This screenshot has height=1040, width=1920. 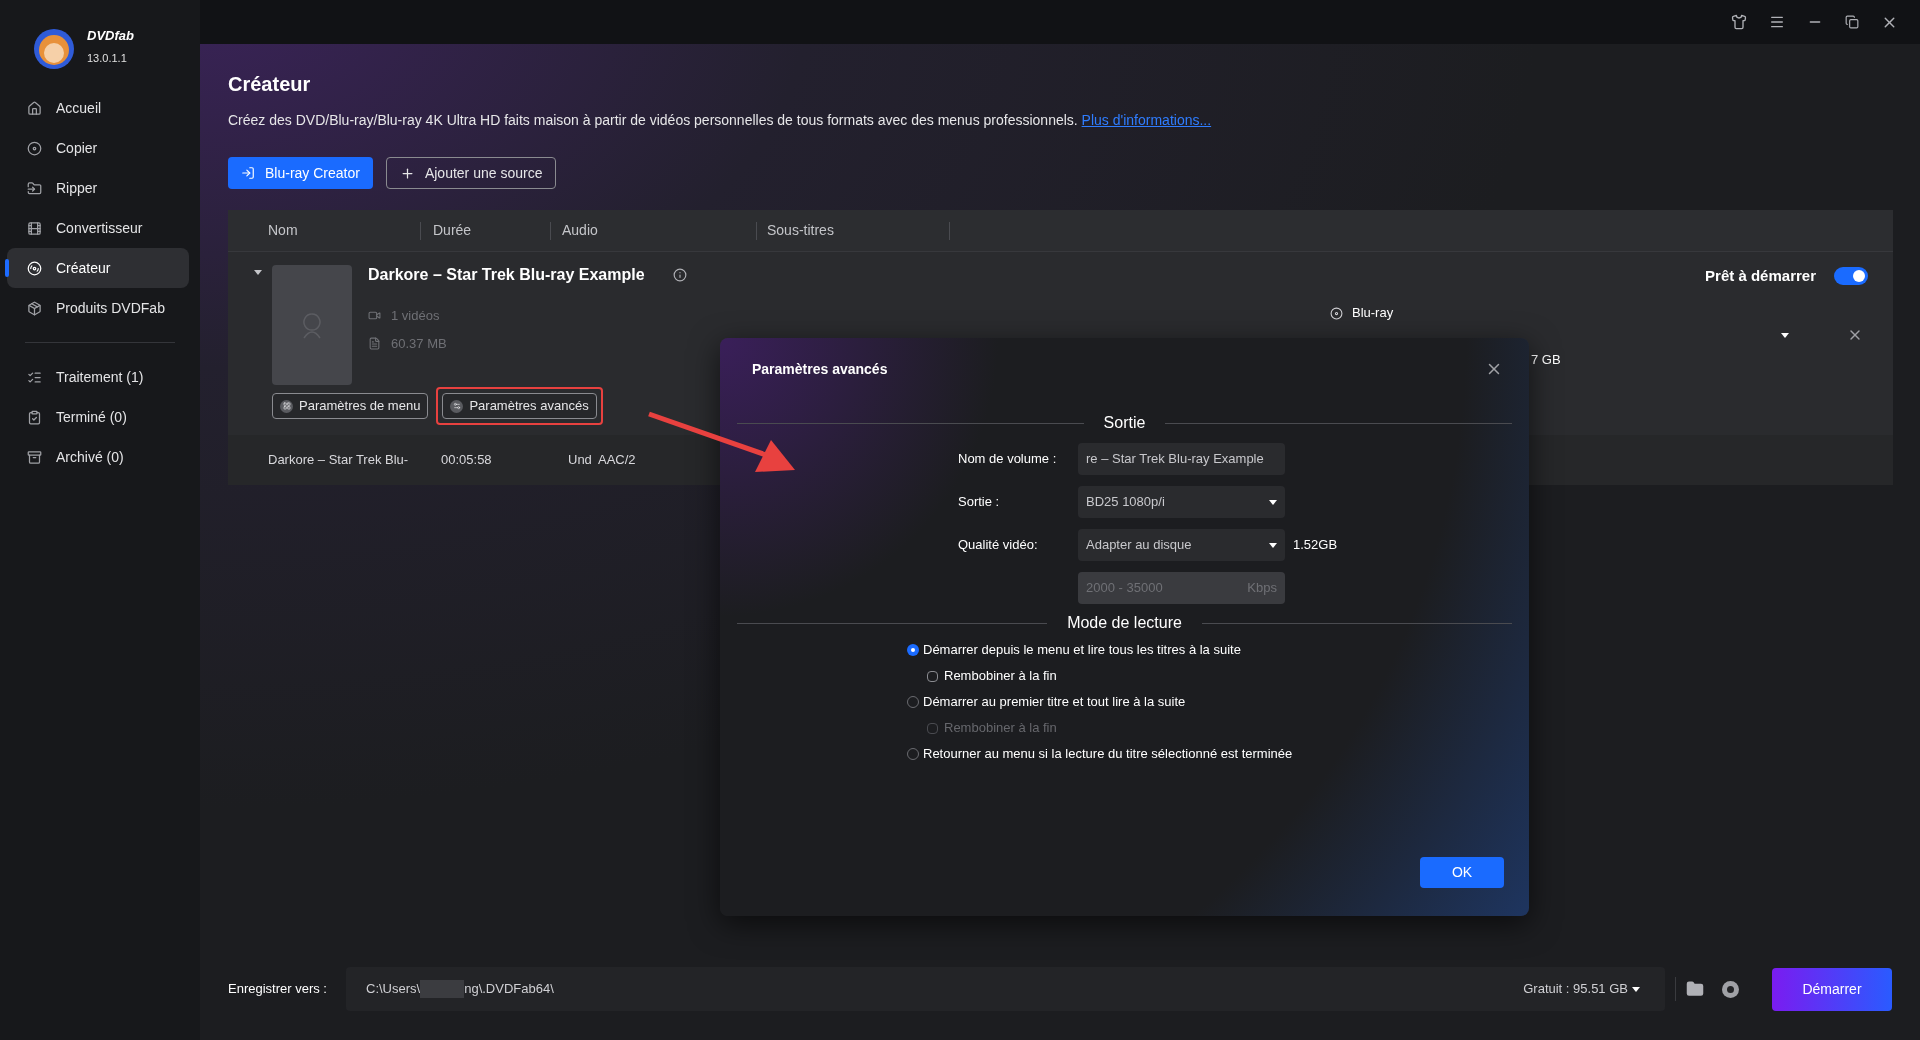 What do you see at coordinates (374, 343) in the screenshot?
I see `file-icon` at bounding box center [374, 343].